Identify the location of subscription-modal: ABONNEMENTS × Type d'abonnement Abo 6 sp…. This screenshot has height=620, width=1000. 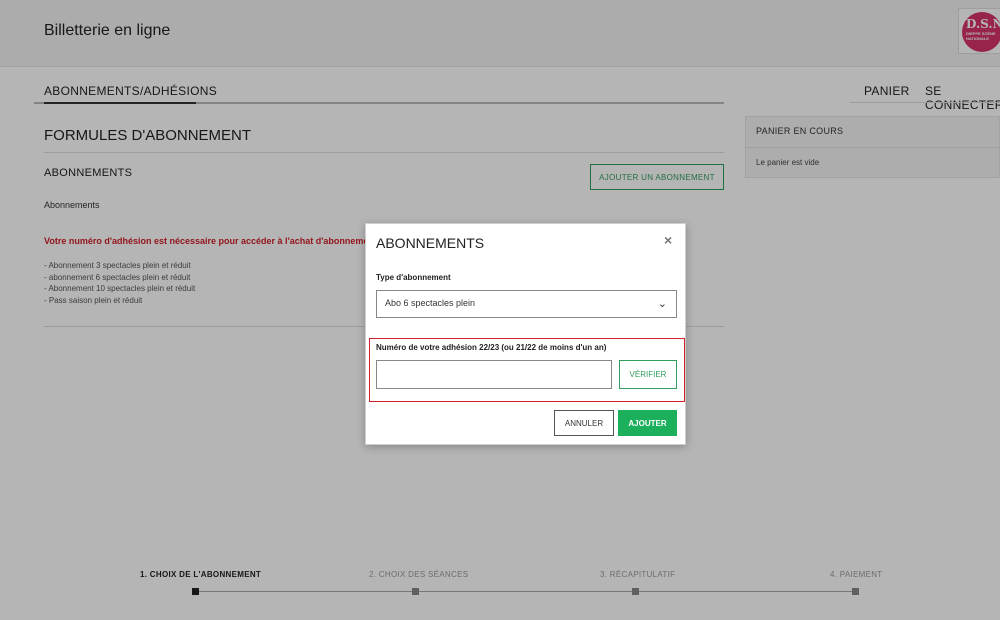
(525, 334).